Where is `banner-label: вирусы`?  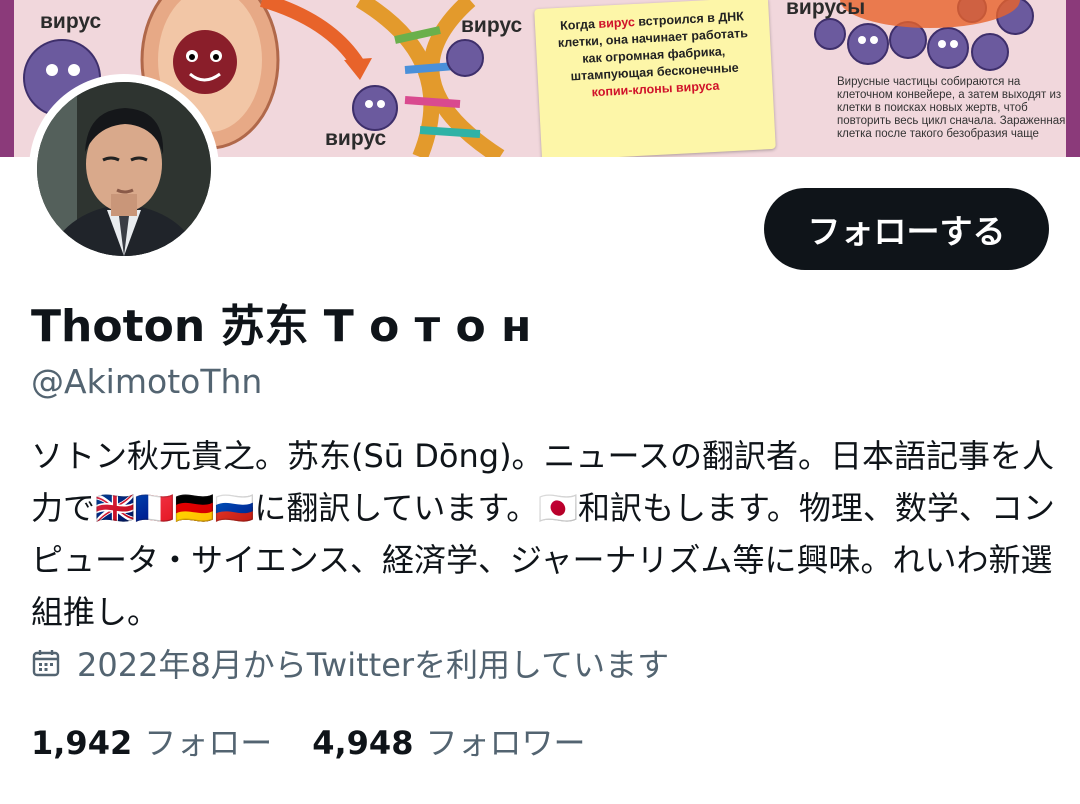
banner-label: вирусы is located at coordinates (826, 9).